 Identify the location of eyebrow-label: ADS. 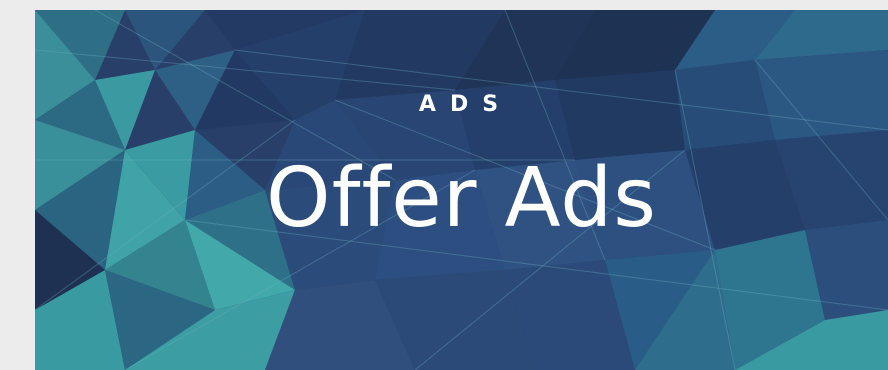
(465, 104).